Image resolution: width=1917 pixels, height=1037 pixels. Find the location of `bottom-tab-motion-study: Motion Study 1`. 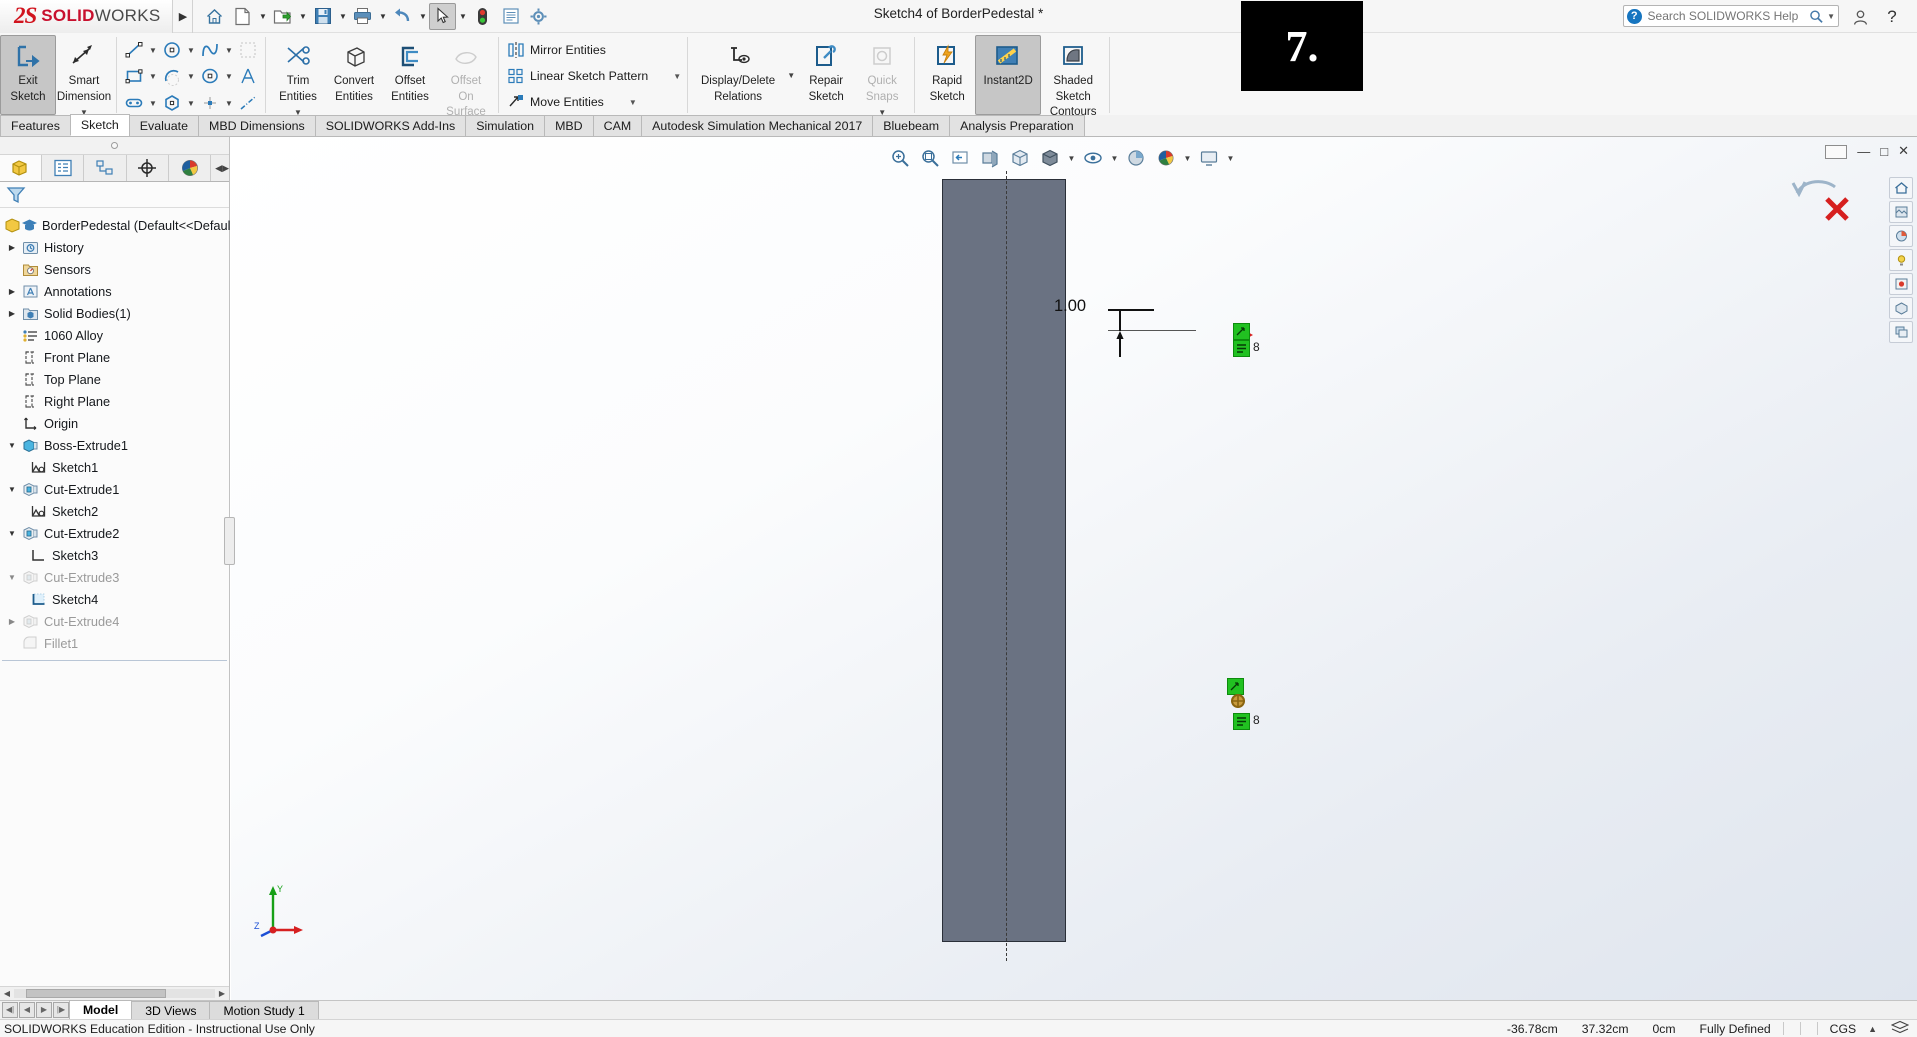

bottom-tab-motion-study: Motion Study 1 is located at coordinates (264, 1010).